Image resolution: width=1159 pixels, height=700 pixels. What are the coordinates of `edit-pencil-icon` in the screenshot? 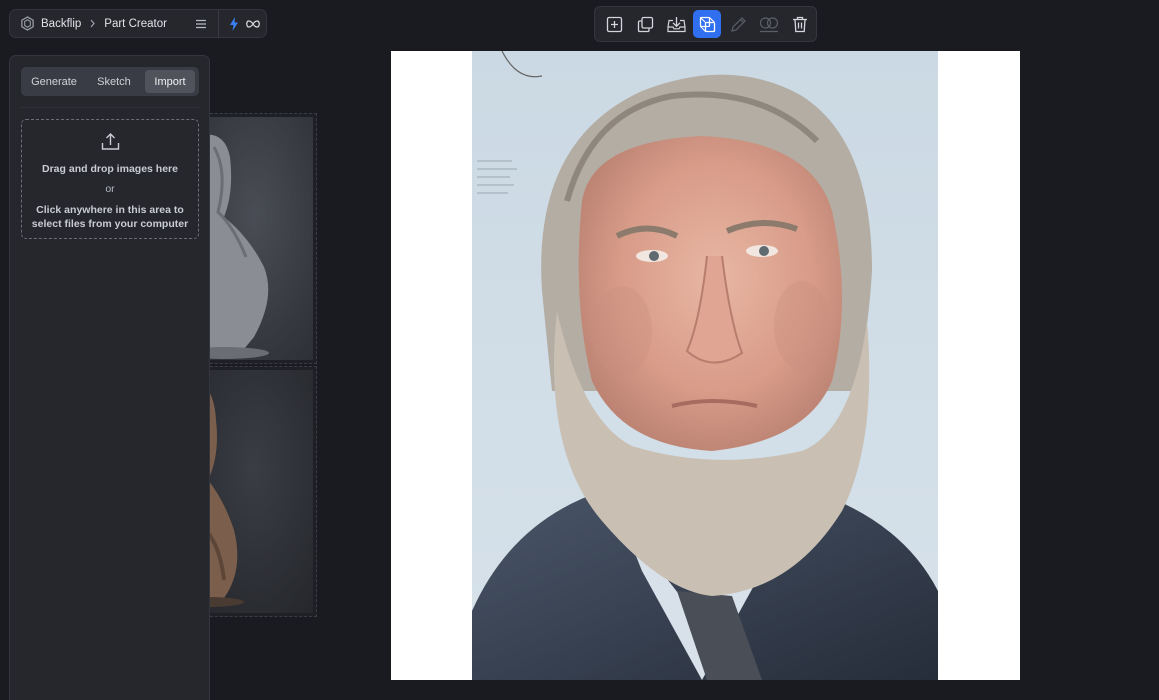 It's located at (738, 24).